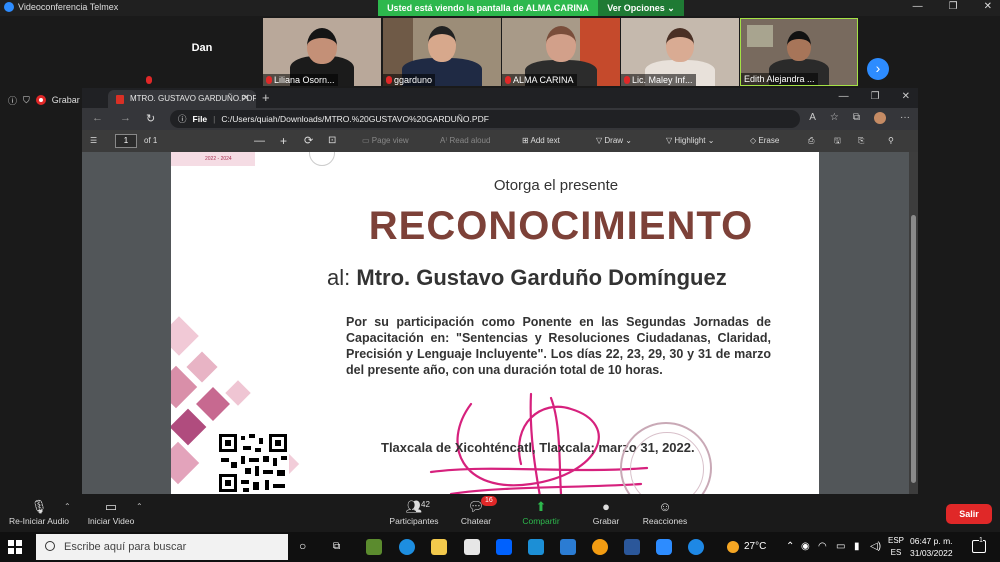  What do you see at coordinates (38, 521) in the screenshot?
I see `restart-audio-label: Re-Iniciar Audio` at bounding box center [38, 521].